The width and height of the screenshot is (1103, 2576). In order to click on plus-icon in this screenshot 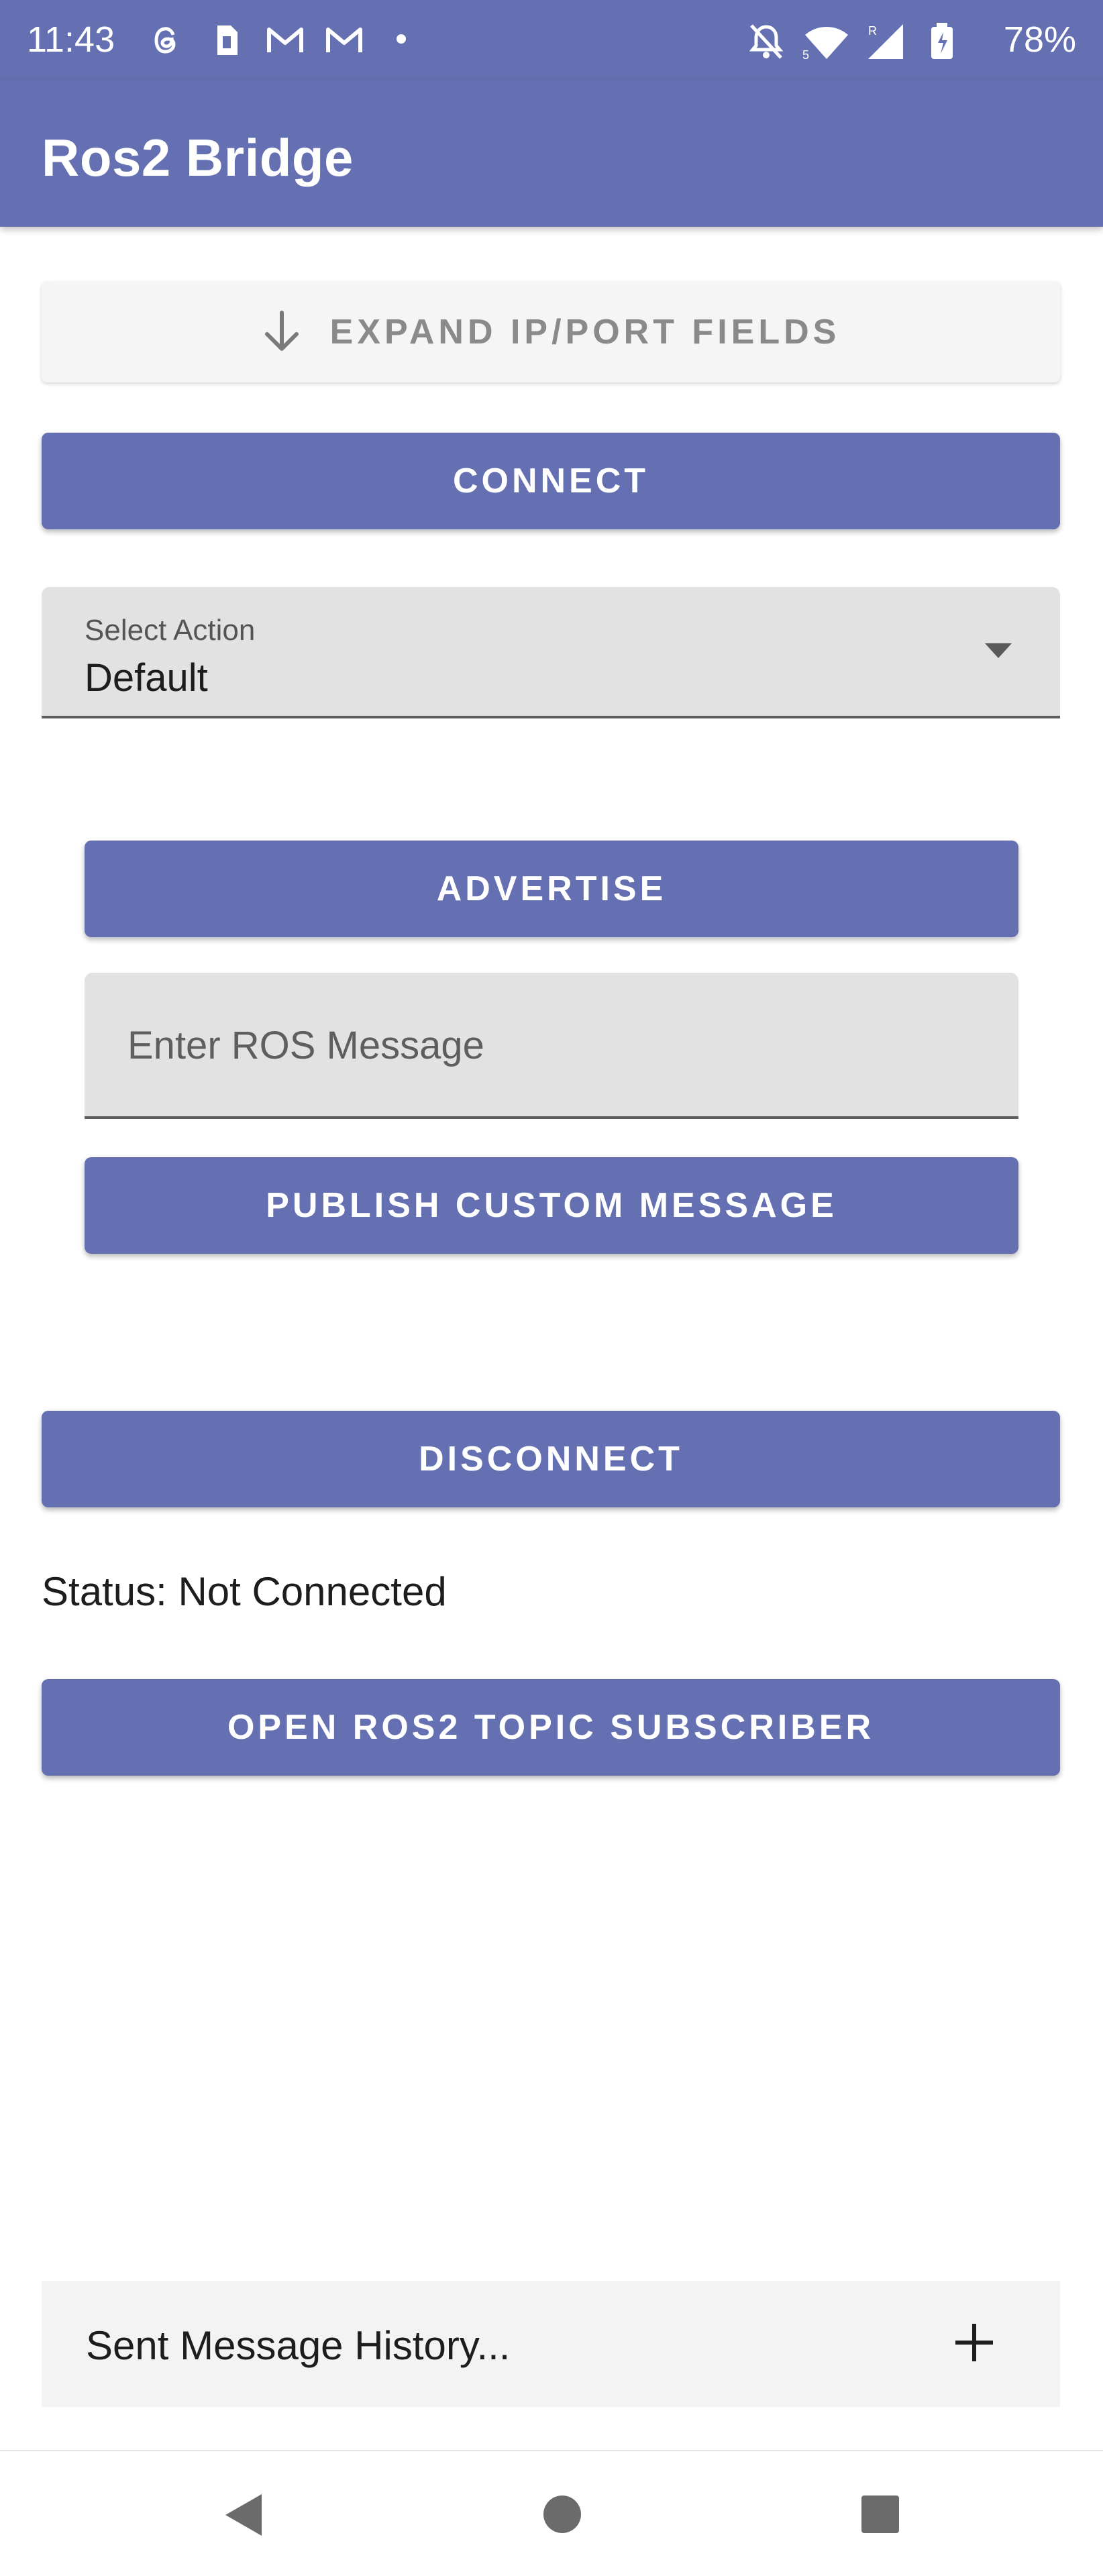, I will do `click(975, 2344)`.